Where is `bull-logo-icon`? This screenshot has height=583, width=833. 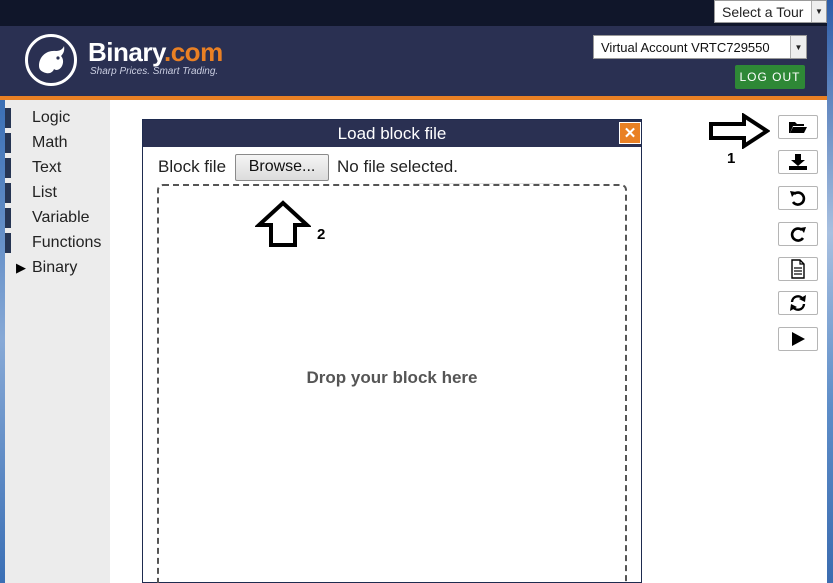
bull-logo-icon is located at coordinates (51, 60).